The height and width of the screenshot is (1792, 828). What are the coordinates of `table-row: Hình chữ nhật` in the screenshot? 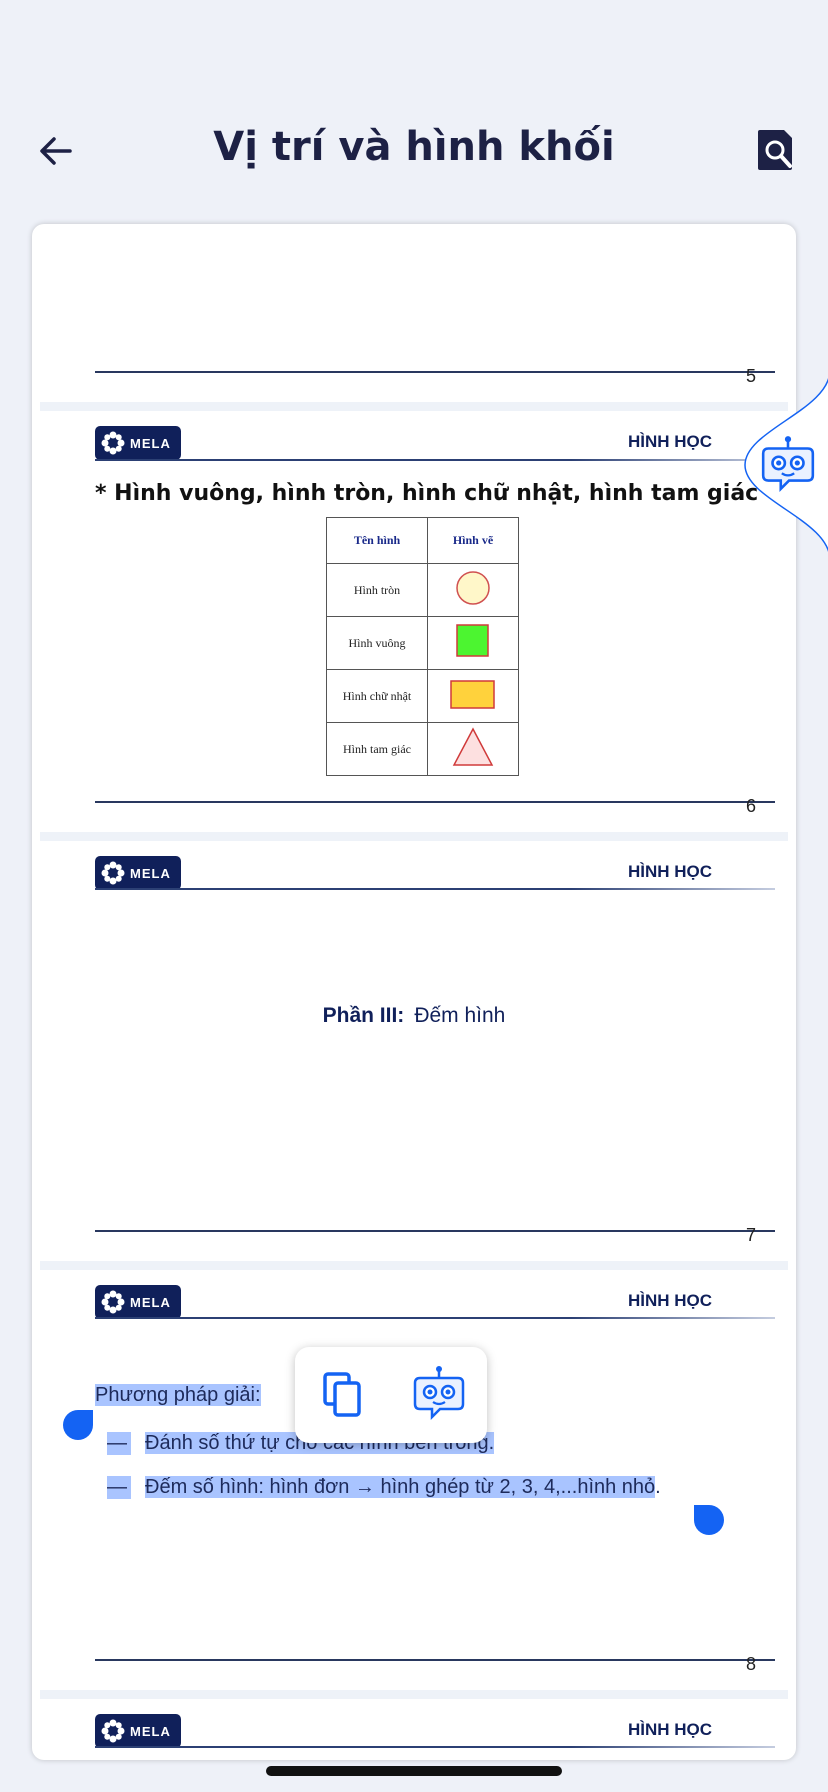 It's located at (422, 696).